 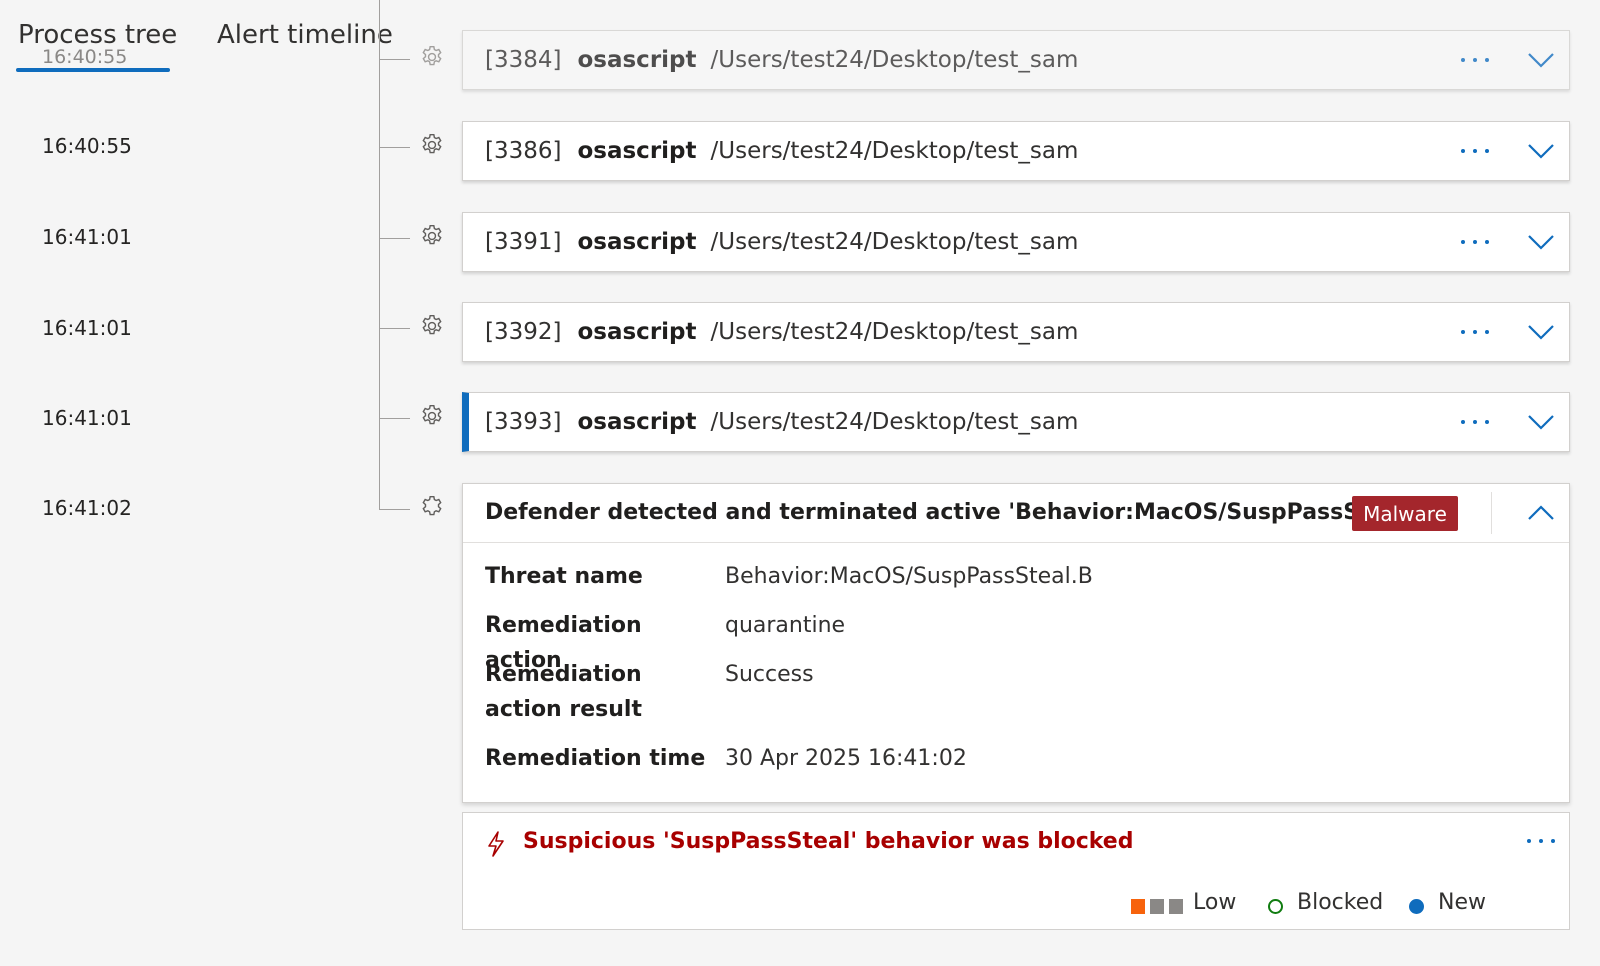 I want to click on process-id: [3386], so click(x=523, y=151).